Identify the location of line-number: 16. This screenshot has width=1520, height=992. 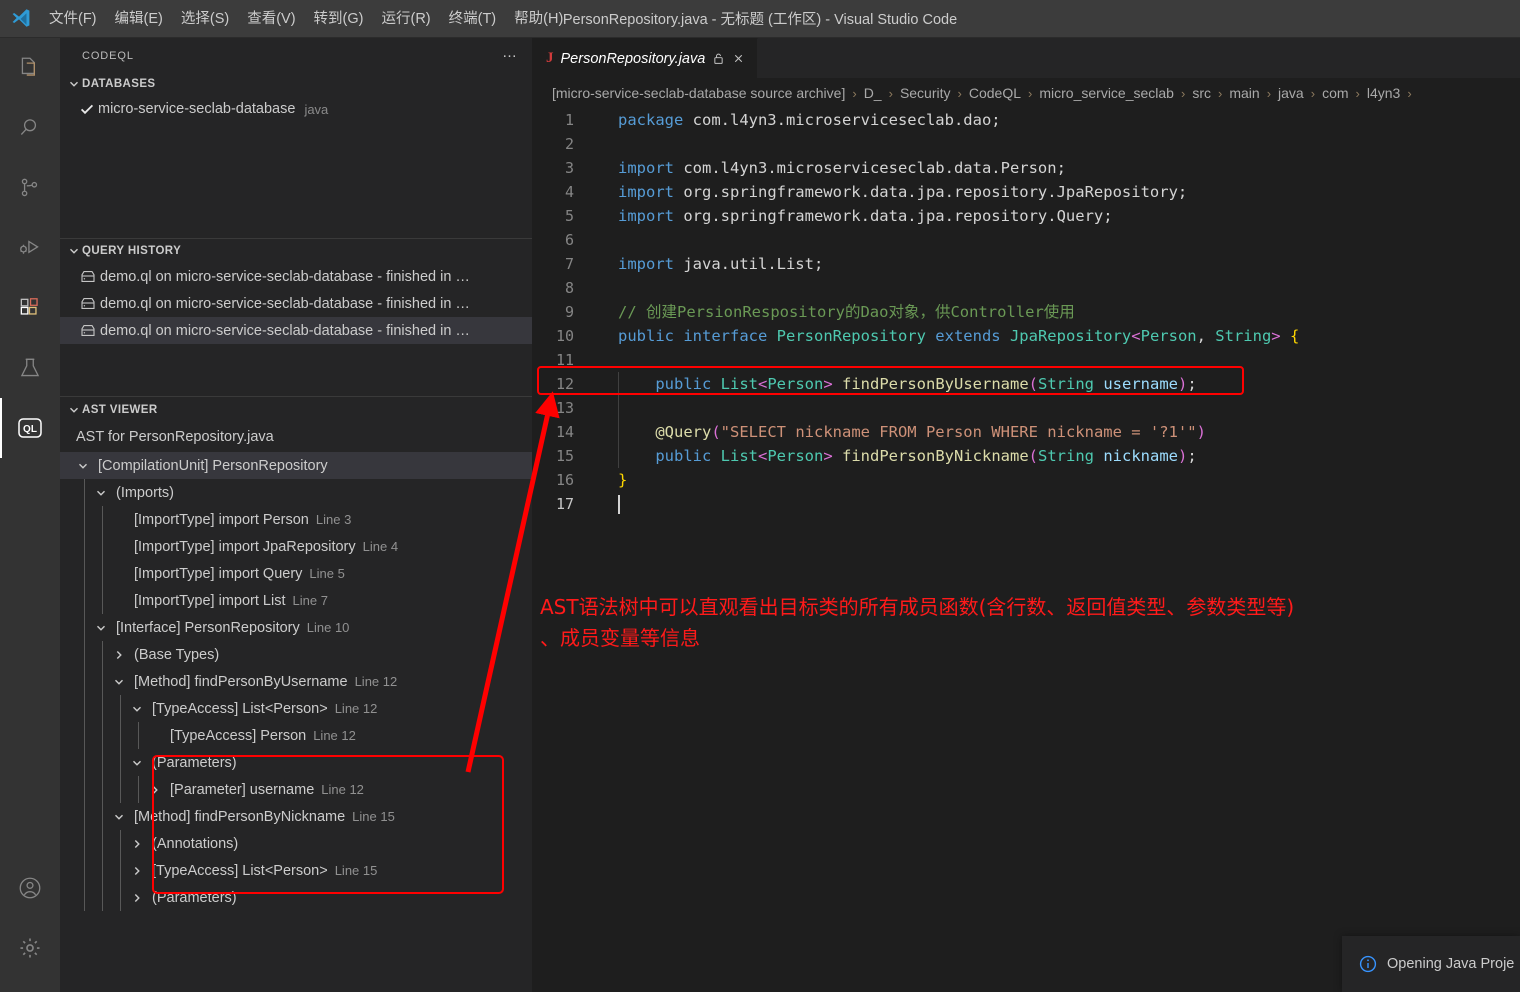
(564, 480).